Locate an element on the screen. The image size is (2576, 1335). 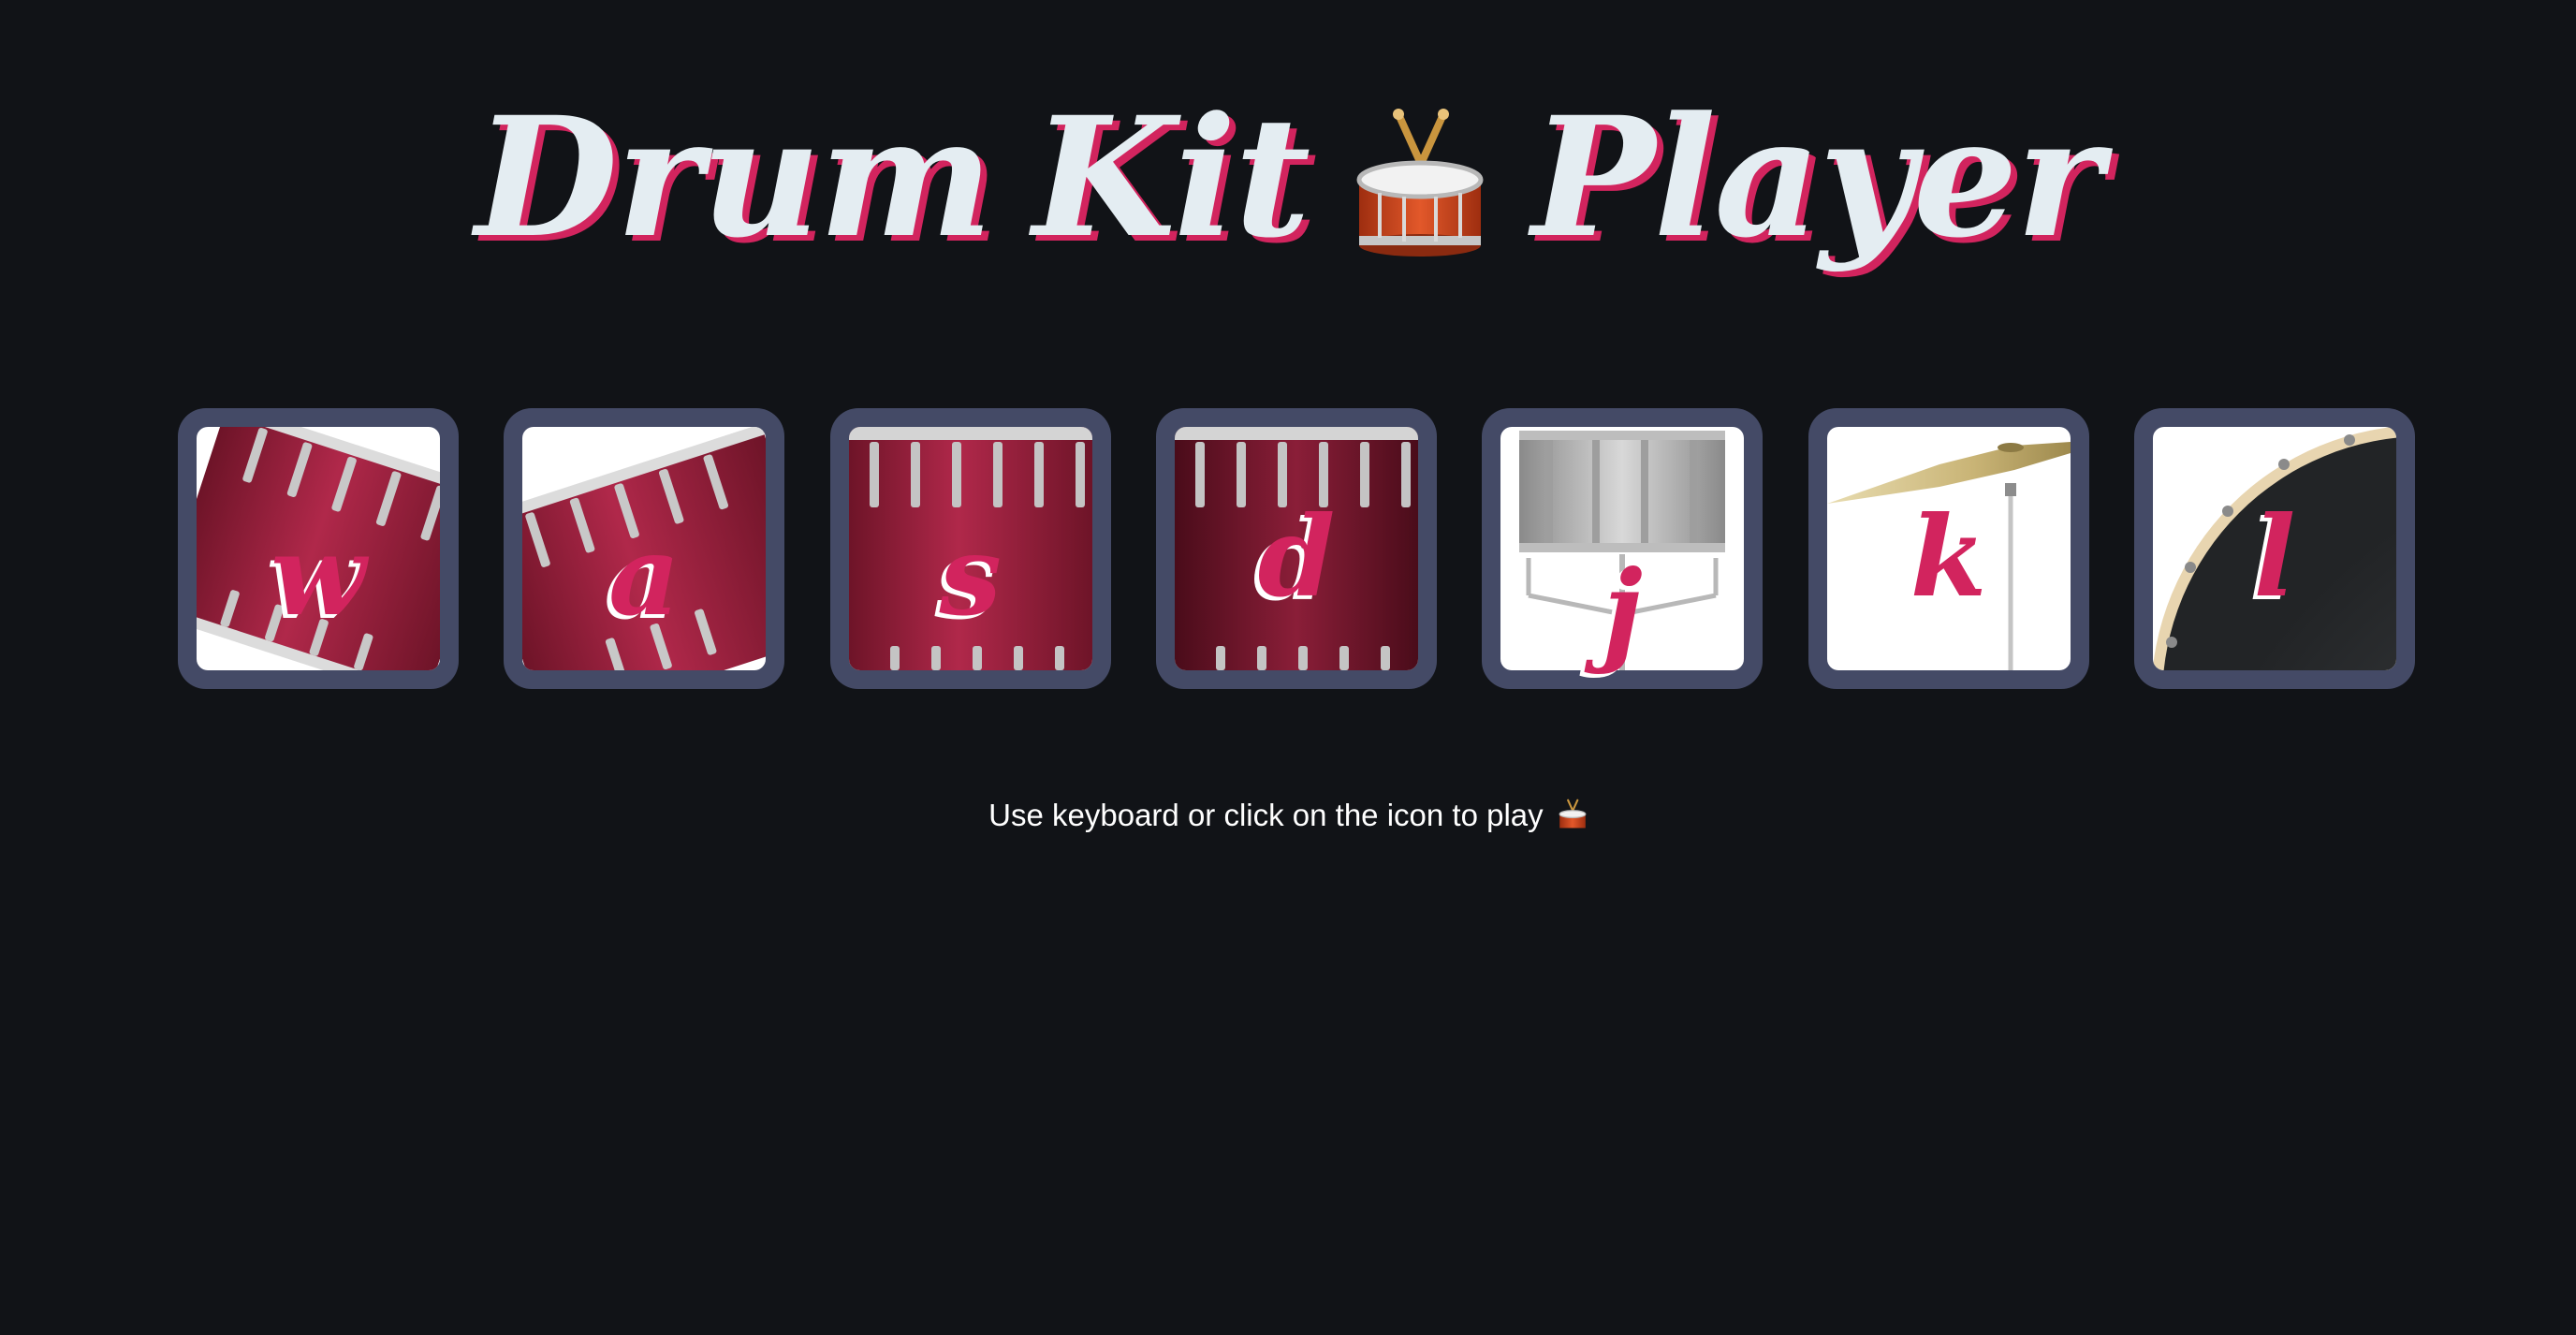
drum-pad-k: k is located at coordinates (1949, 548).